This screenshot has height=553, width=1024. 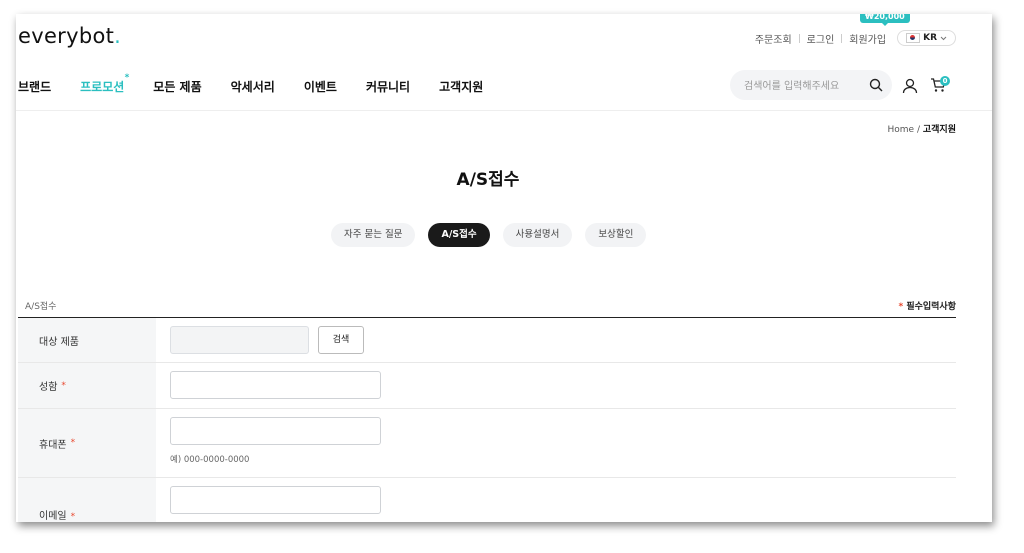 I want to click on field-label: 성함 *, so click(x=87, y=385).